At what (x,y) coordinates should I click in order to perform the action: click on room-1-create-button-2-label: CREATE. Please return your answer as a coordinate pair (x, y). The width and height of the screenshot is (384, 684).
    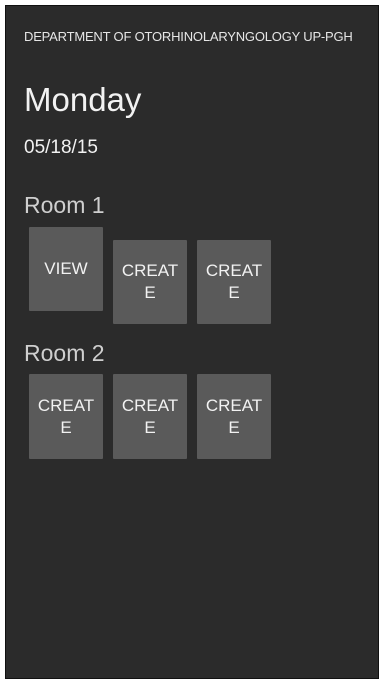
    Looking at the image, I should click on (234, 281).